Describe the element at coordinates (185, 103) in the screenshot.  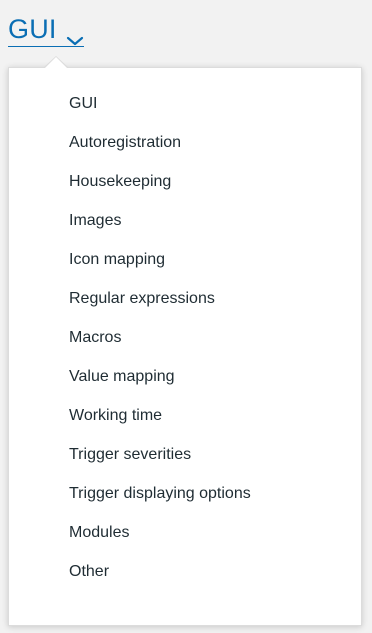
I see `menu-item-gui: GUI` at that location.